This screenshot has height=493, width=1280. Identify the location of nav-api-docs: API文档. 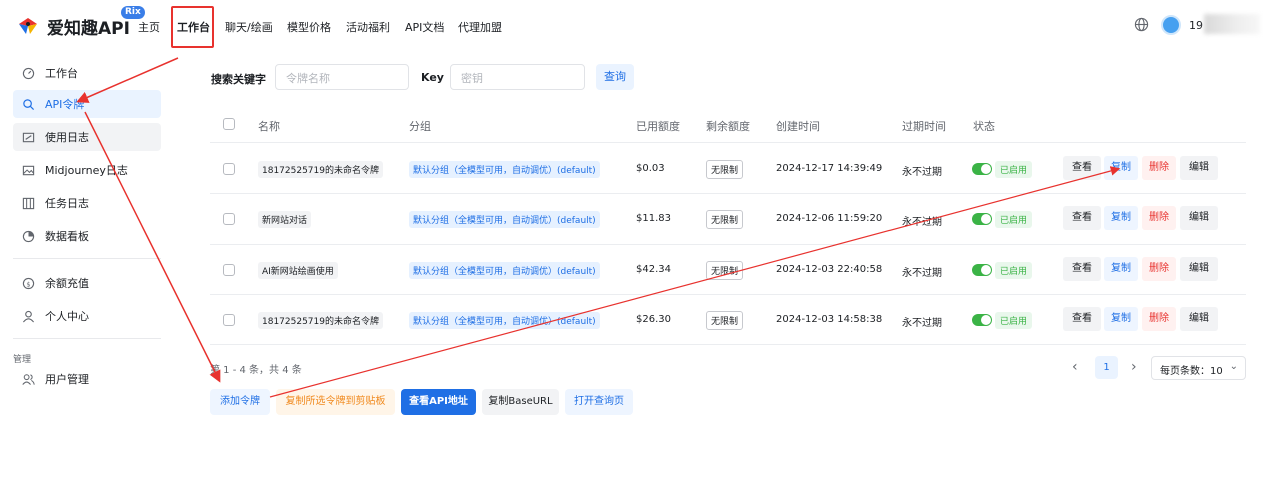
(424, 27).